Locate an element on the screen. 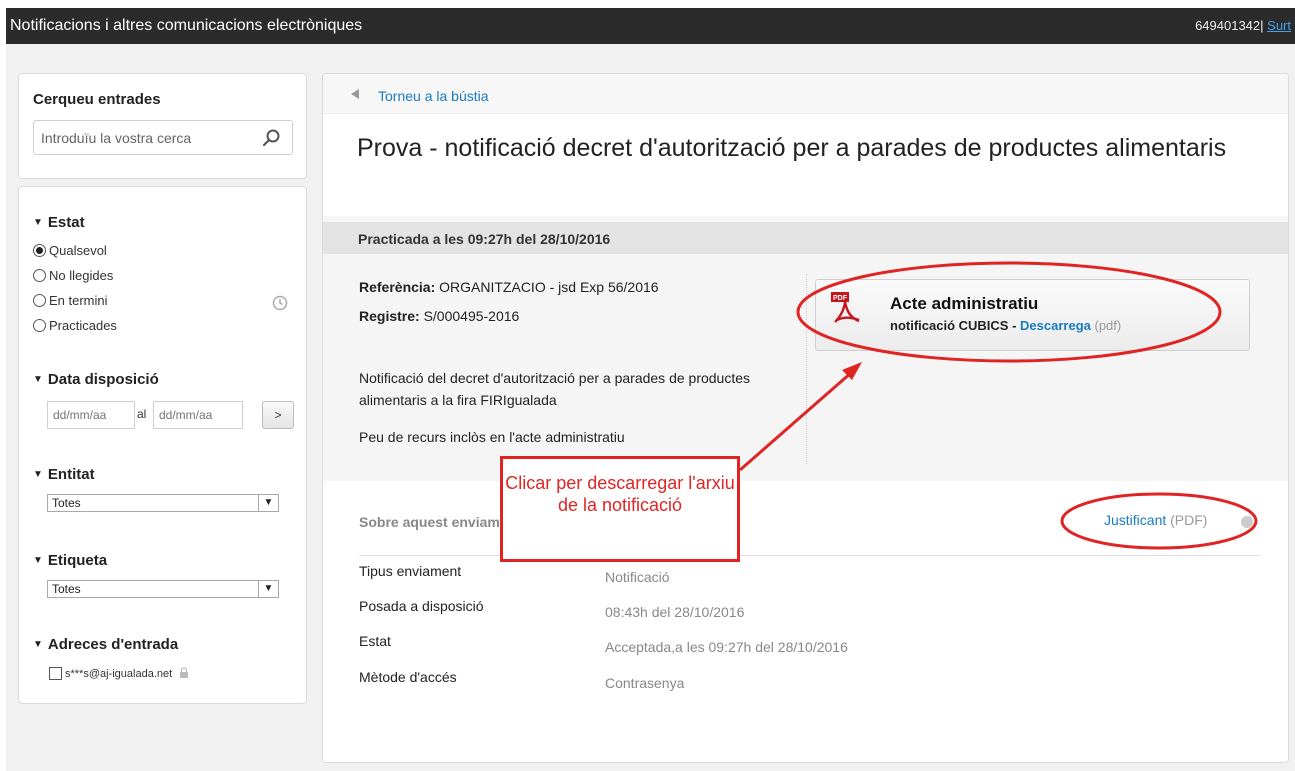 The height and width of the screenshot is (771, 1295). entitat-select: Totes ▼ is located at coordinates (163, 503).